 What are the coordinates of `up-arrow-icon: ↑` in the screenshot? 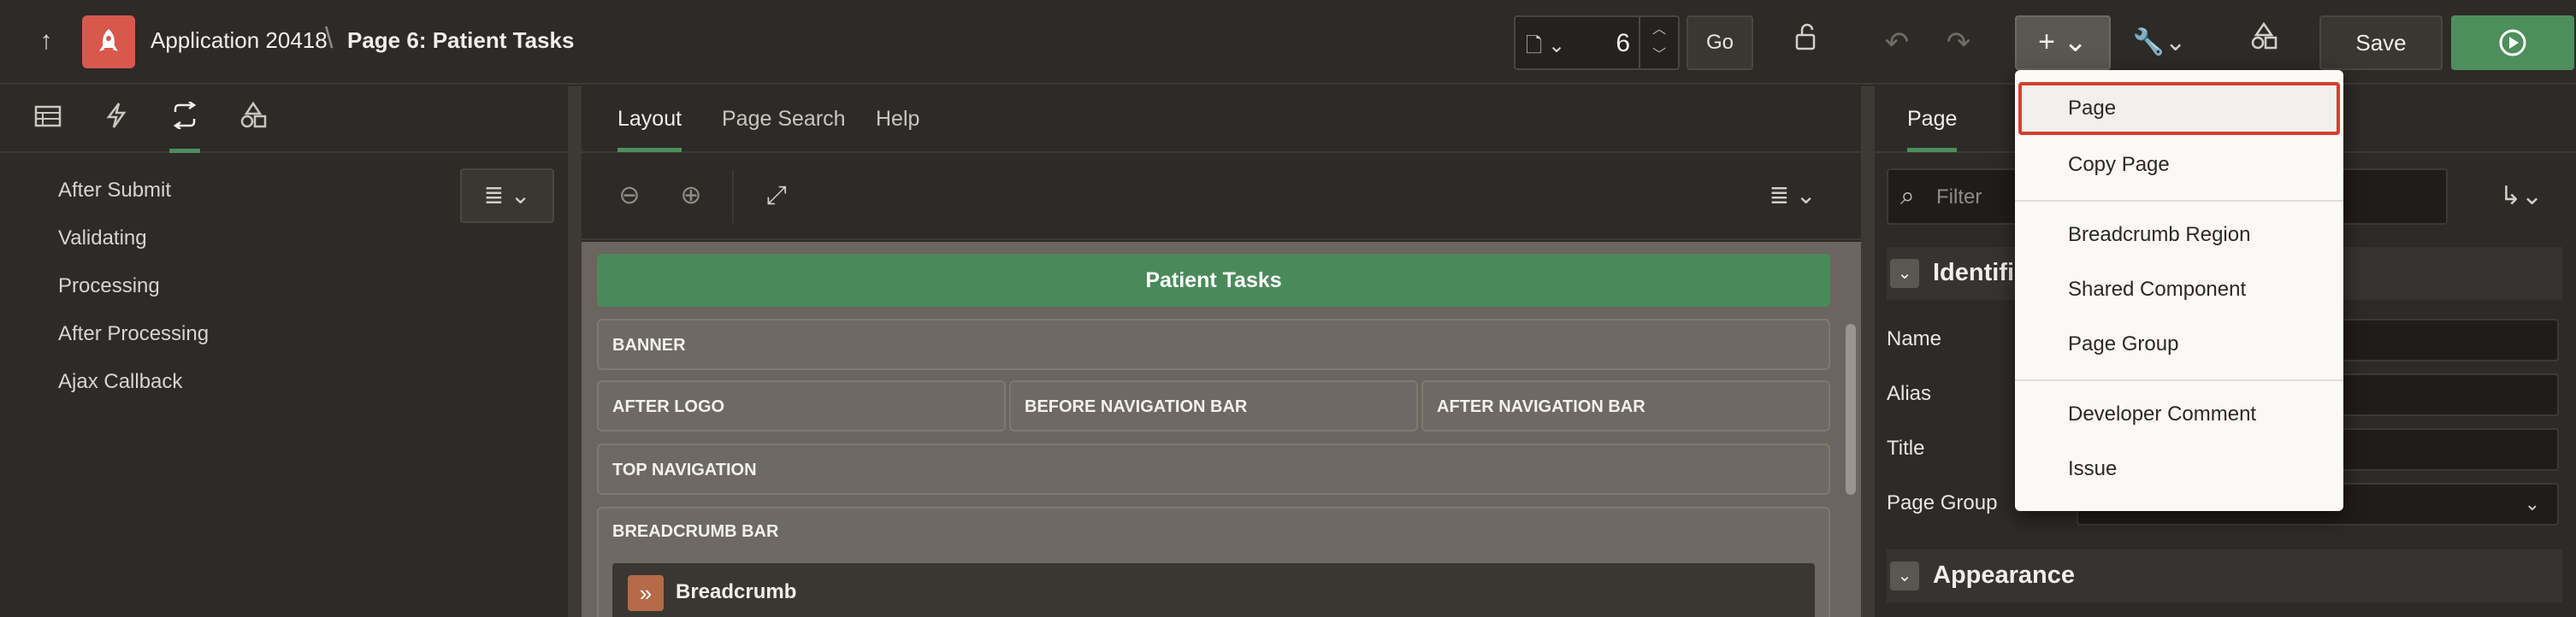 It's located at (46, 41).